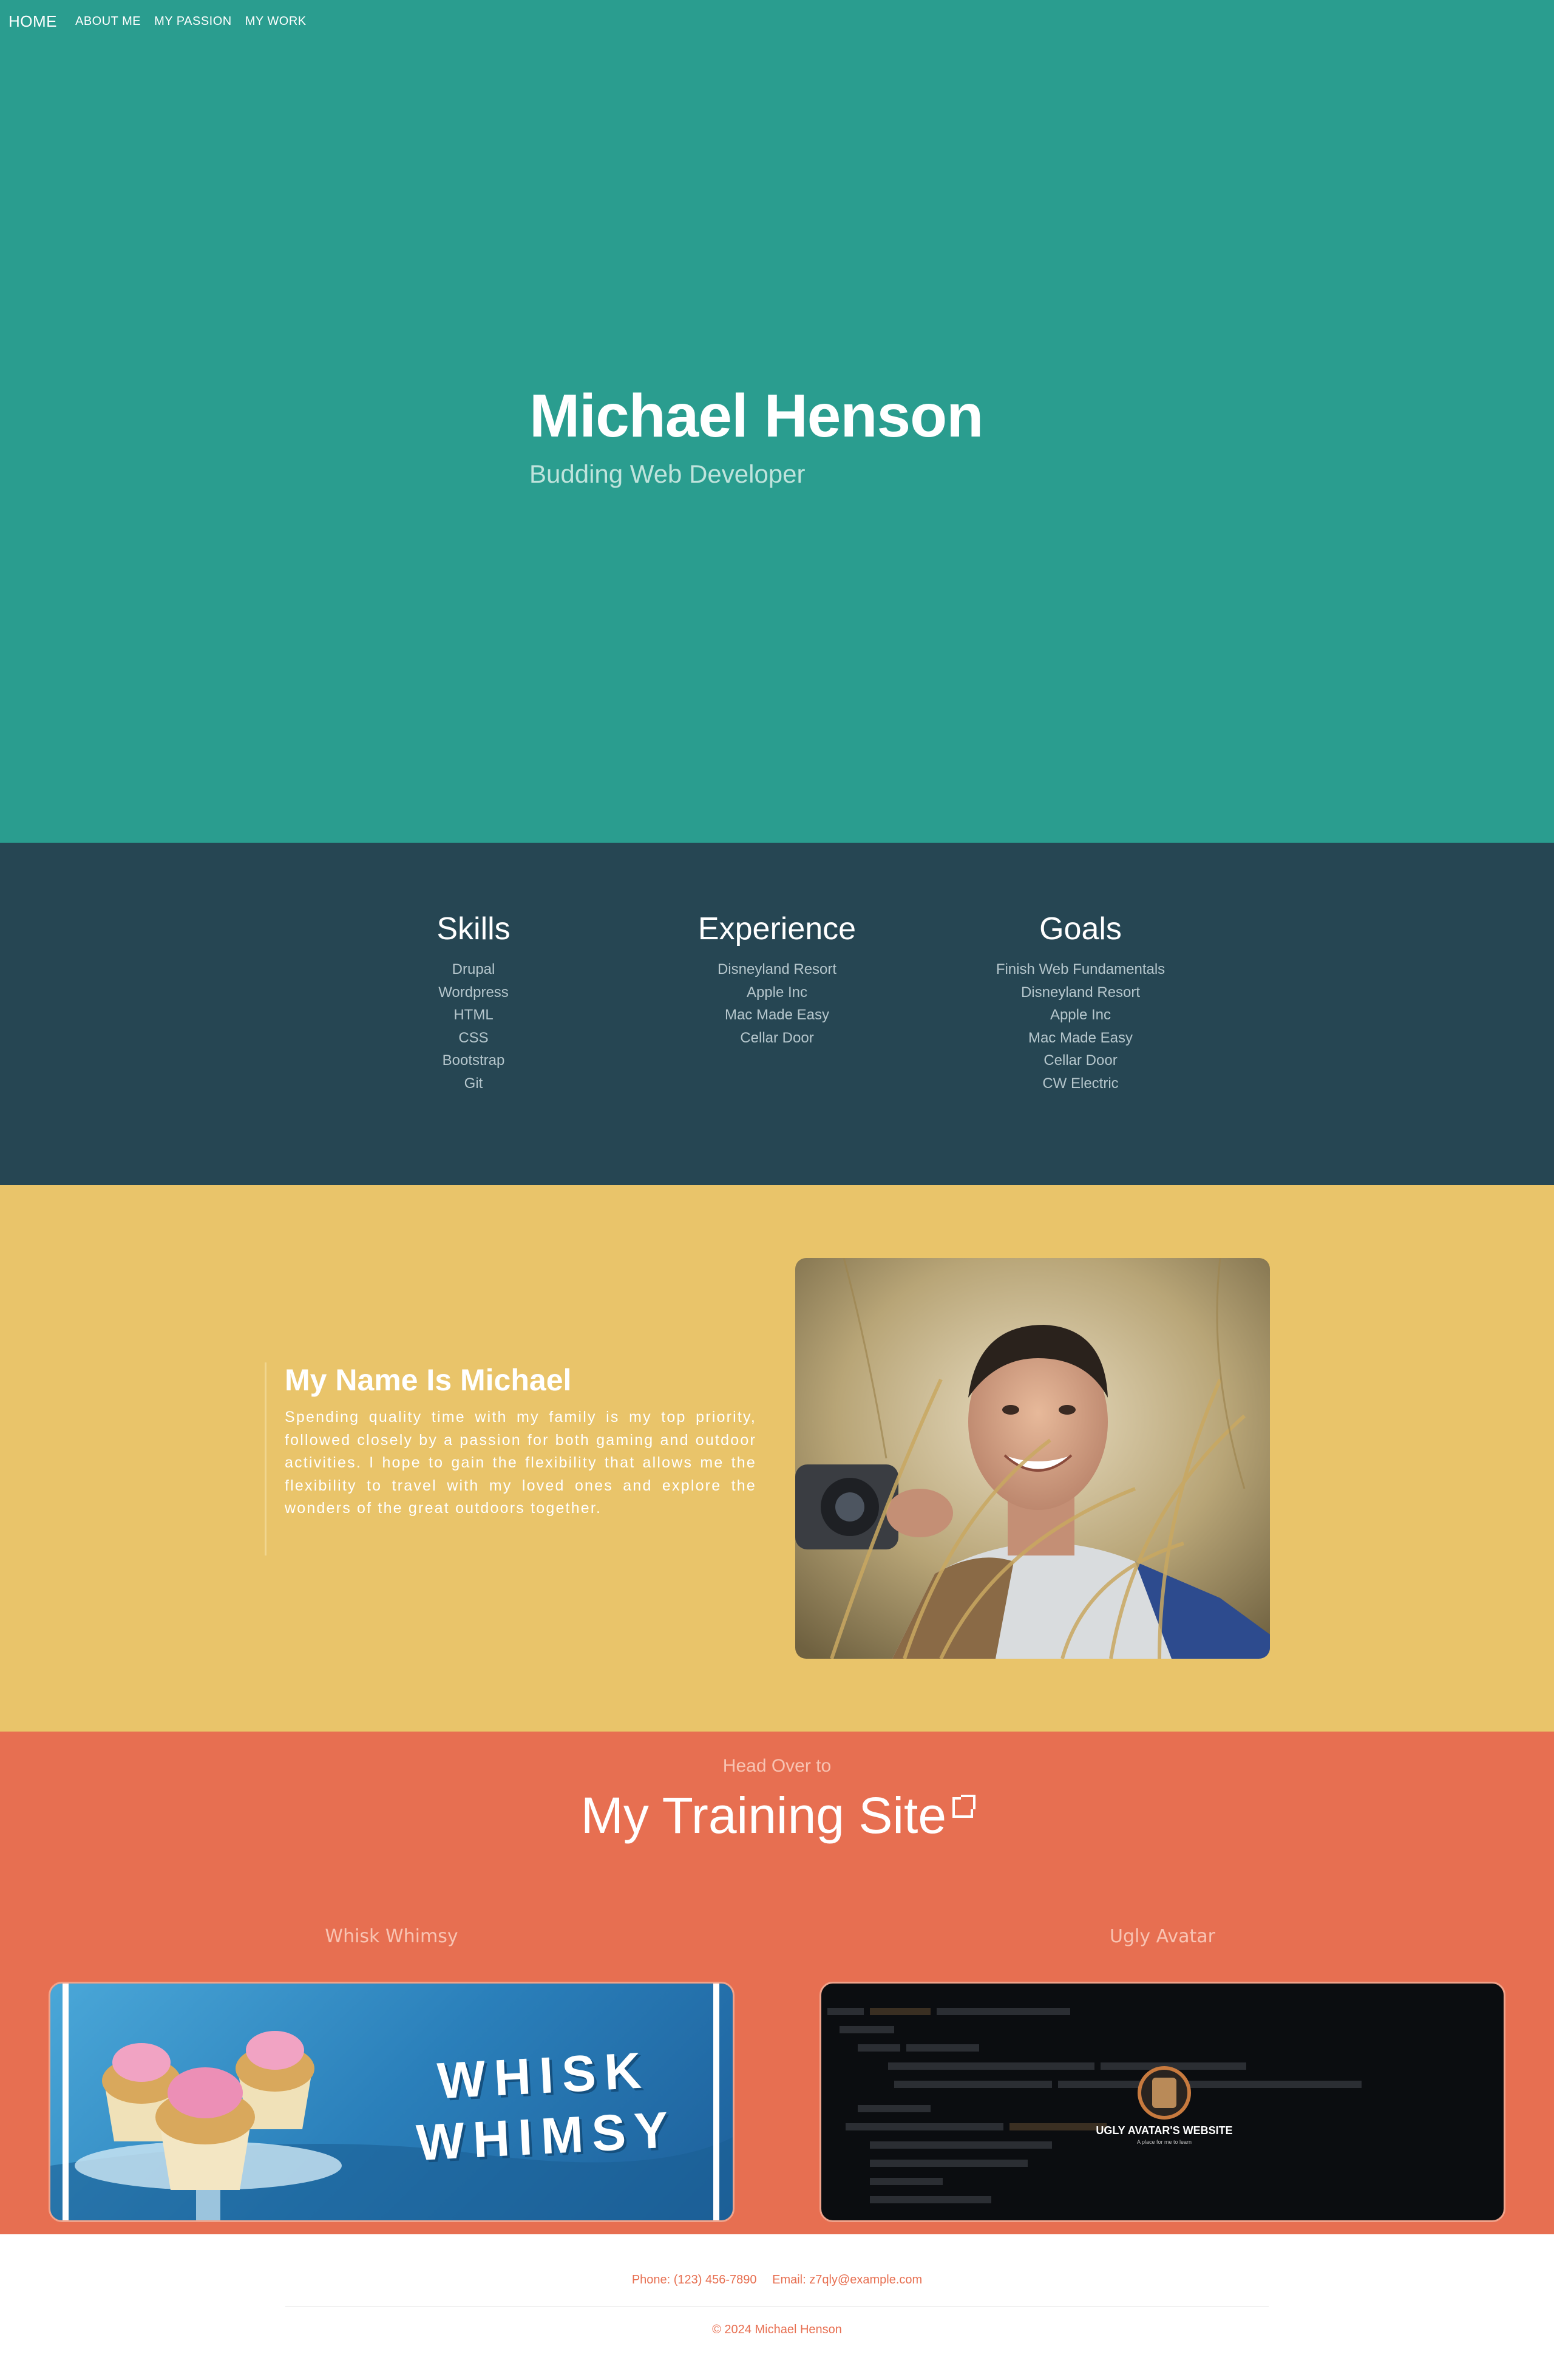 The width and height of the screenshot is (1554, 2380). What do you see at coordinates (763, 1815) in the screenshot?
I see `training-site-title: My Training Site` at bounding box center [763, 1815].